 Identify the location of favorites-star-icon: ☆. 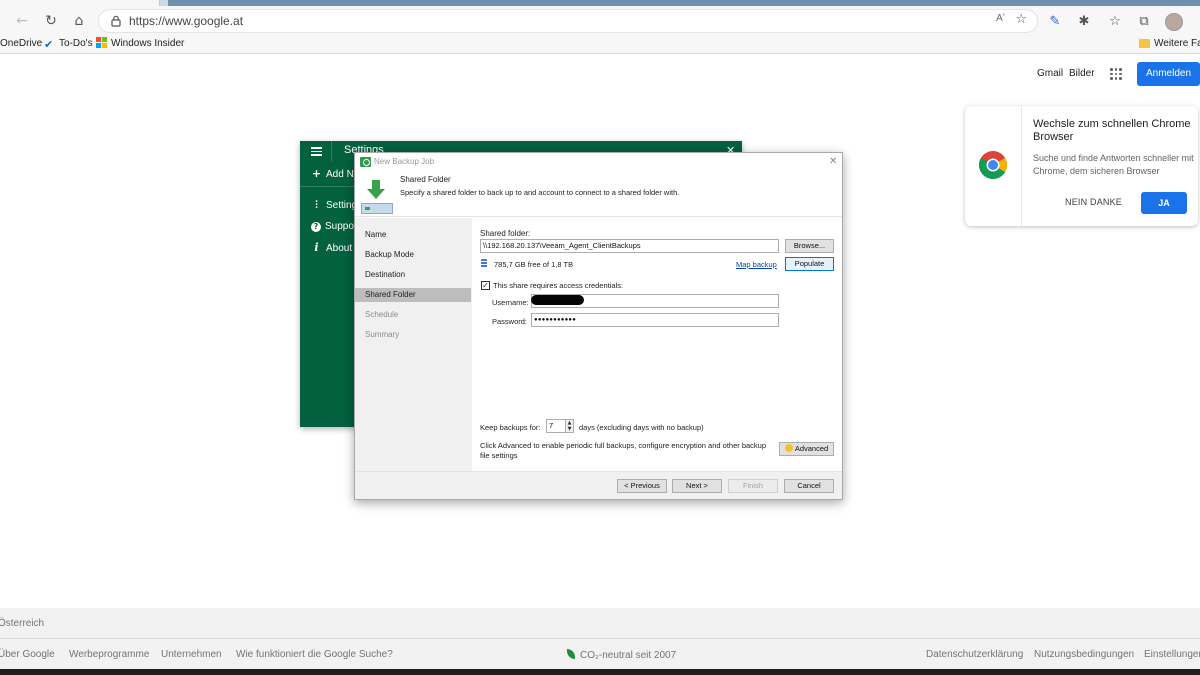
(1115, 22).